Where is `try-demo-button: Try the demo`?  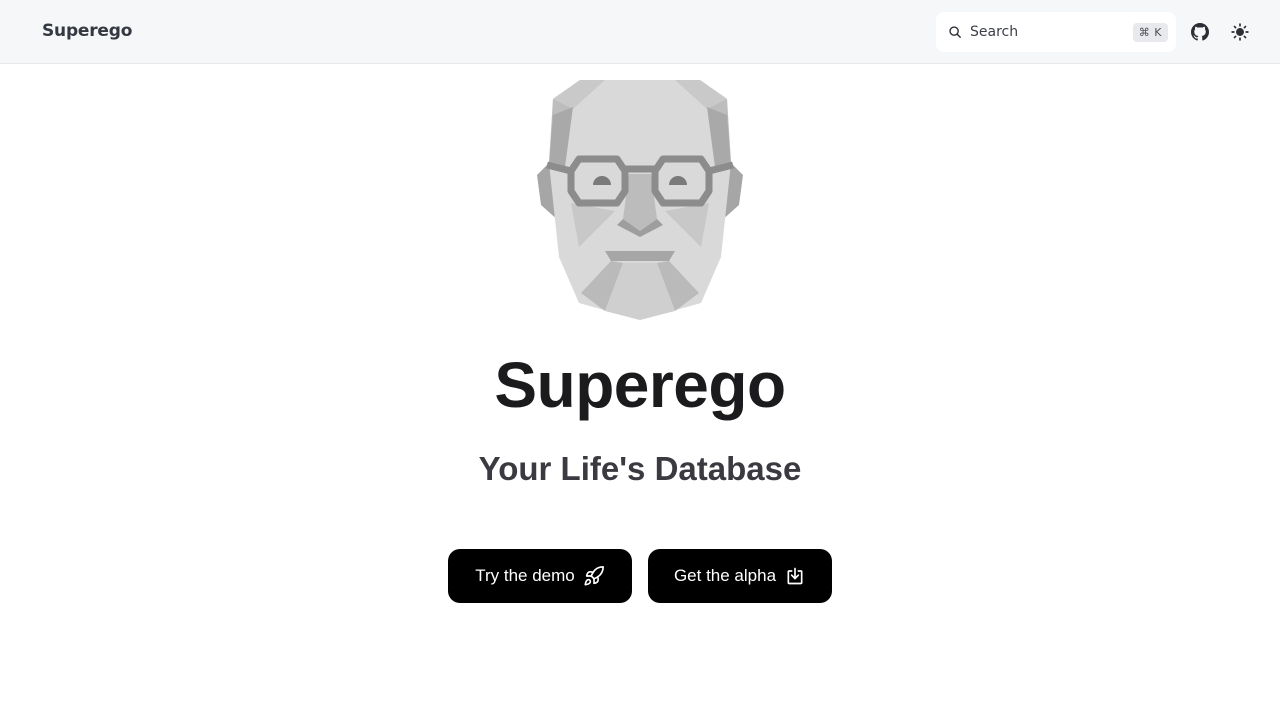 try-demo-button: Try the demo is located at coordinates (540, 576).